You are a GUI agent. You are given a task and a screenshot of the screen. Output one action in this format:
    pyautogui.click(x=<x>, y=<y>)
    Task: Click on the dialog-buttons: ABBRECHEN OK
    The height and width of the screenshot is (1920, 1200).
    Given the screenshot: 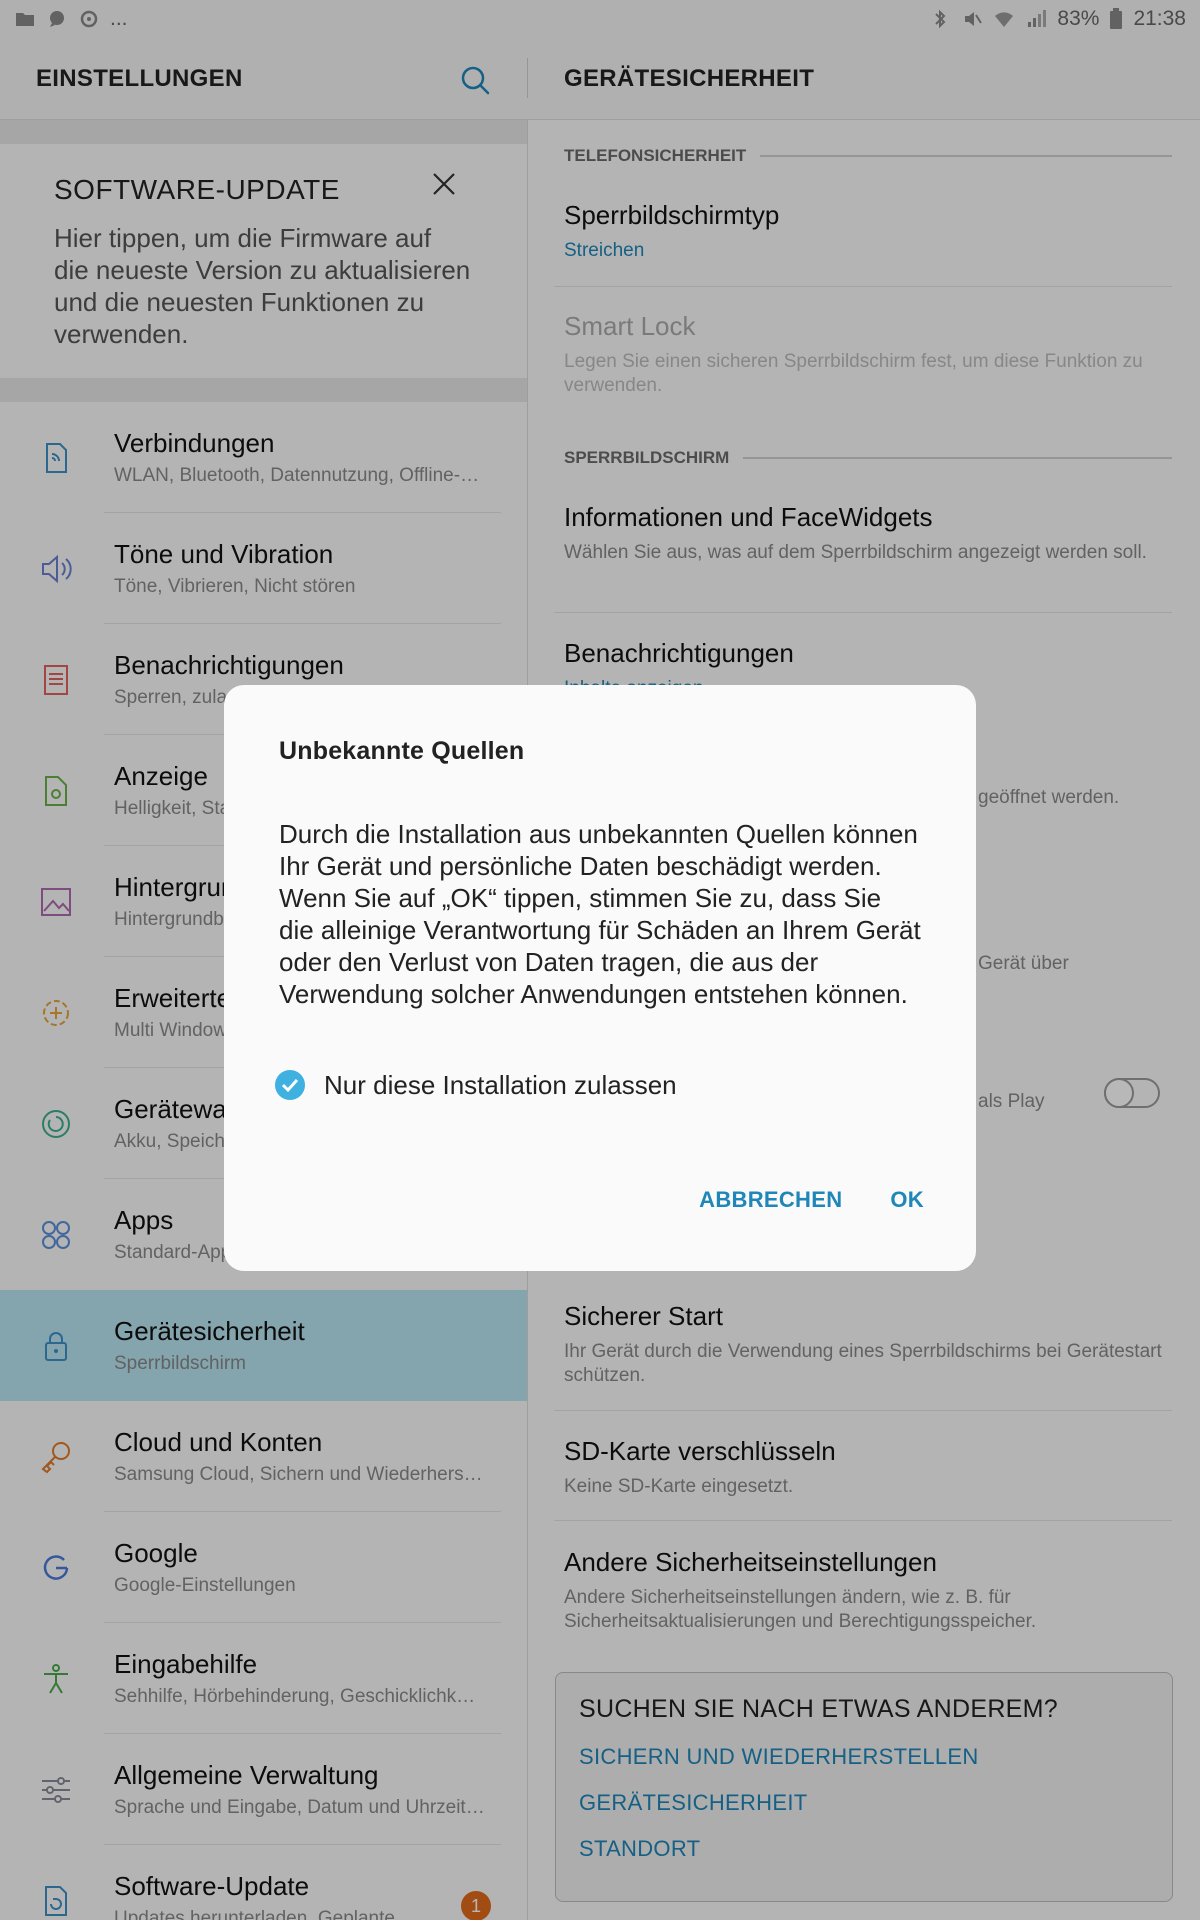 What is the action you would take?
    pyautogui.click(x=811, y=1200)
    